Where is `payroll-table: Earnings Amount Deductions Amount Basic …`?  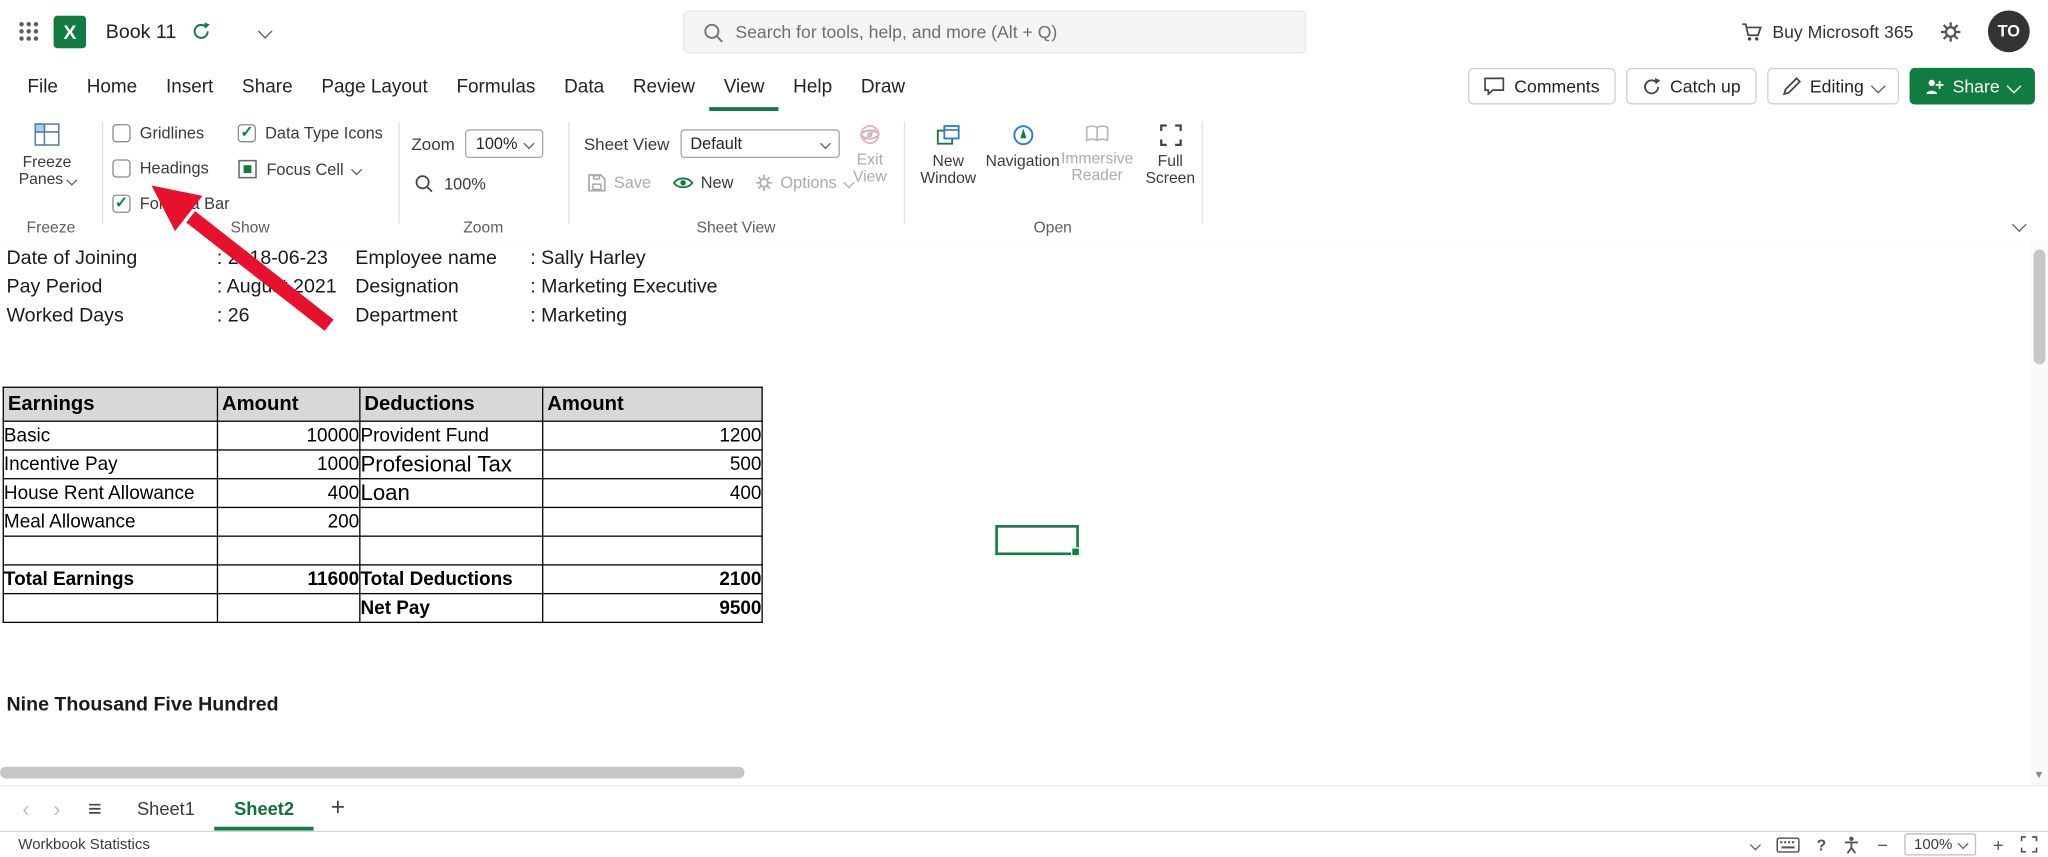
payroll-table: Earnings Amount Deductions Amount Basic … is located at coordinates (382, 505).